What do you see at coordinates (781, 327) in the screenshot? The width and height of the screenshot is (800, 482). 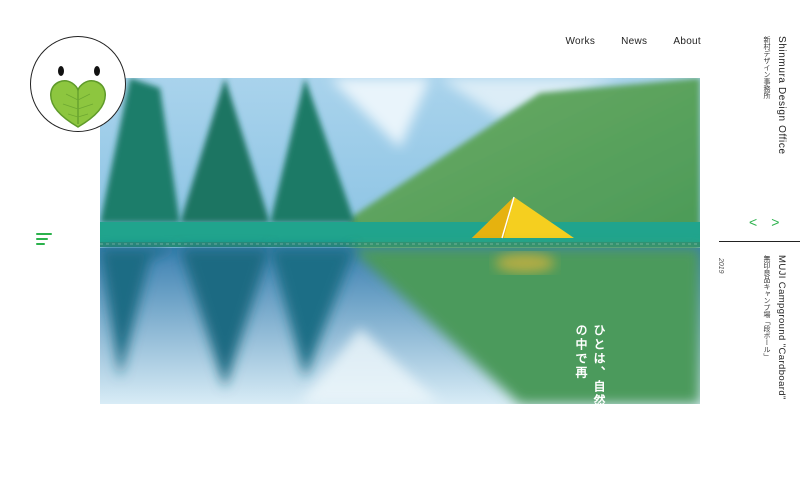 I see `project-title-en: MUJI Campground "Cardboard"` at bounding box center [781, 327].